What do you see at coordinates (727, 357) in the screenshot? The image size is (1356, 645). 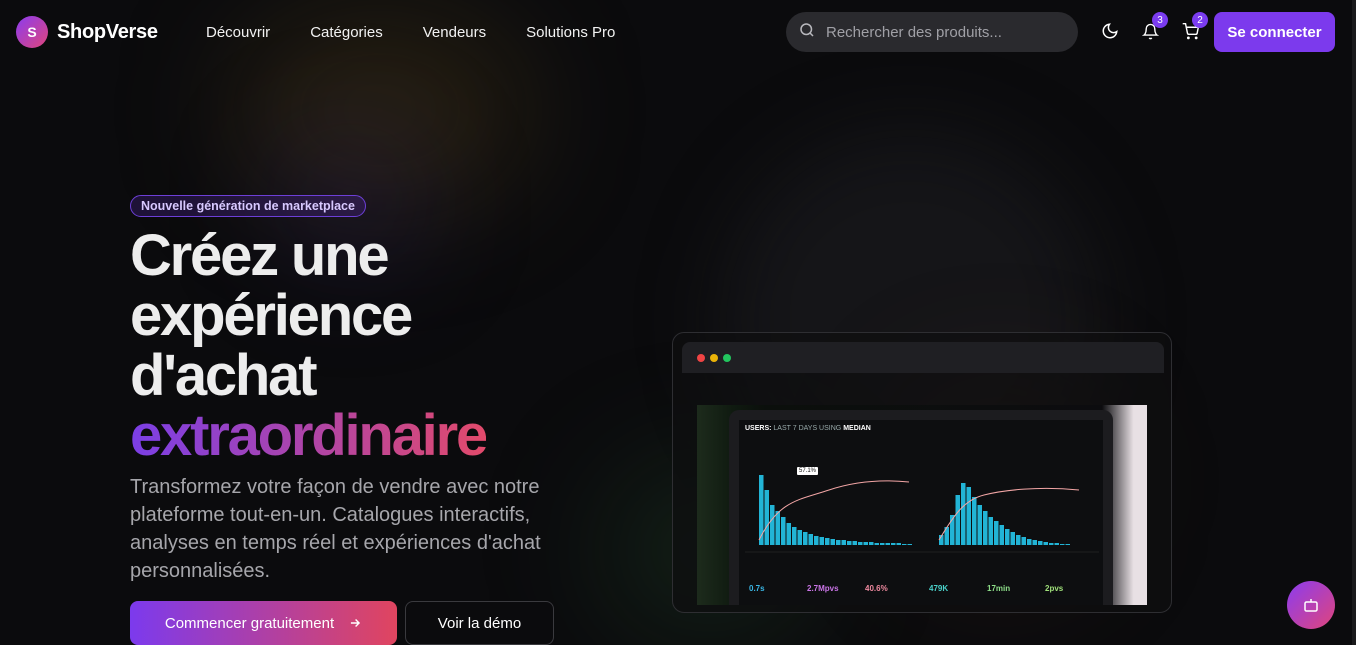 I see `maximize-dot` at bounding box center [727, 357].